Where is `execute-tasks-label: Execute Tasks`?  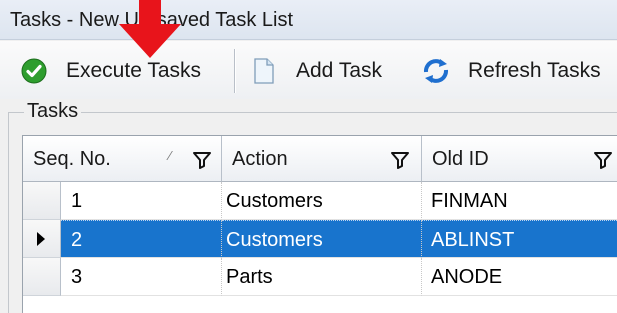
execute-tasks-label: Execute Tasks is located at coordinates (134, 70).